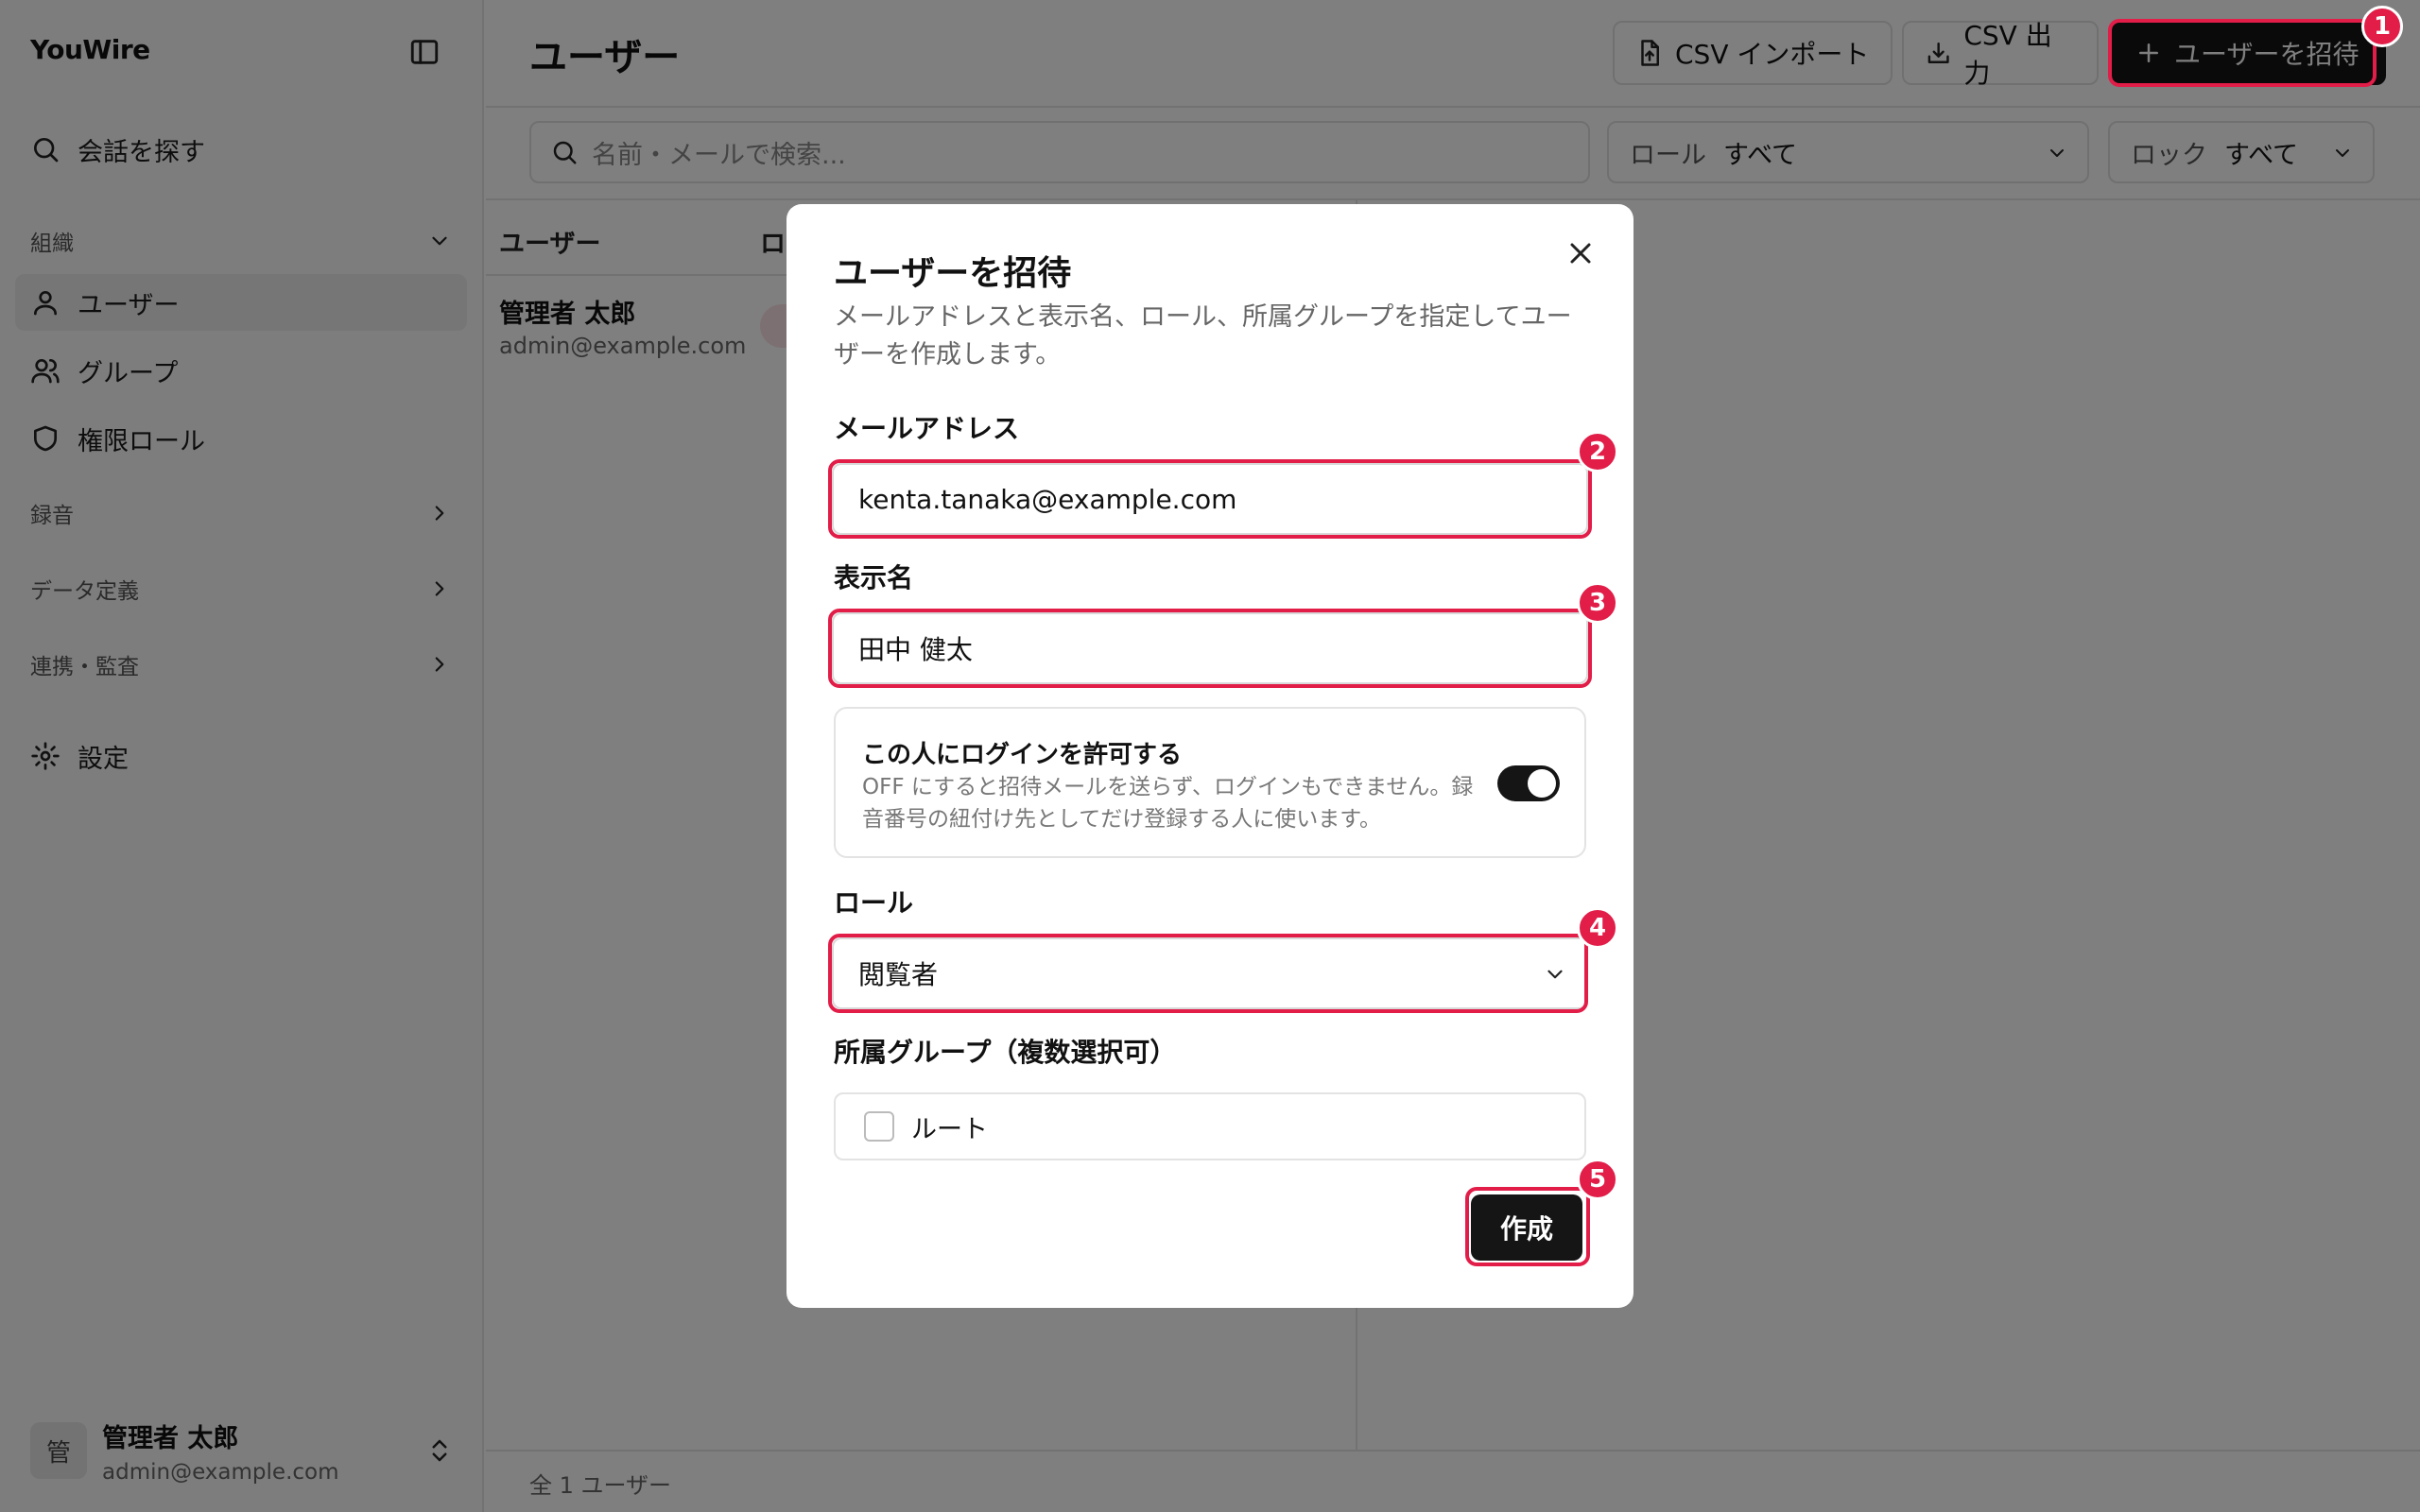 The width and height of the screenshot is (2420, 1512). Describe the element at coordinates (1597, 603) in the screenshot. I see `step-badge-3: 3` at that location.